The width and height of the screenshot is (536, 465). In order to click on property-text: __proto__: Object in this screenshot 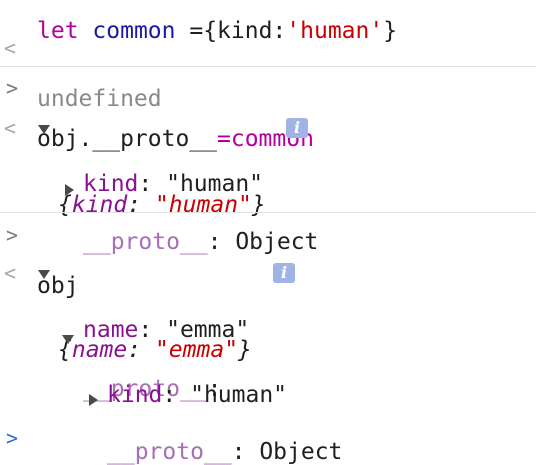, I will do `click(224, 452)`.